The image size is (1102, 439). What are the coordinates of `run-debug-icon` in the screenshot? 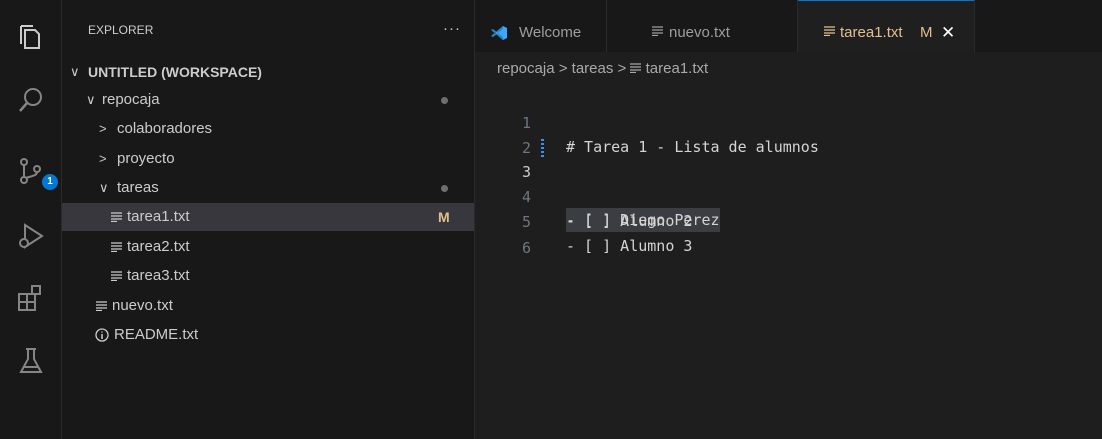 It's located at (31, 236).